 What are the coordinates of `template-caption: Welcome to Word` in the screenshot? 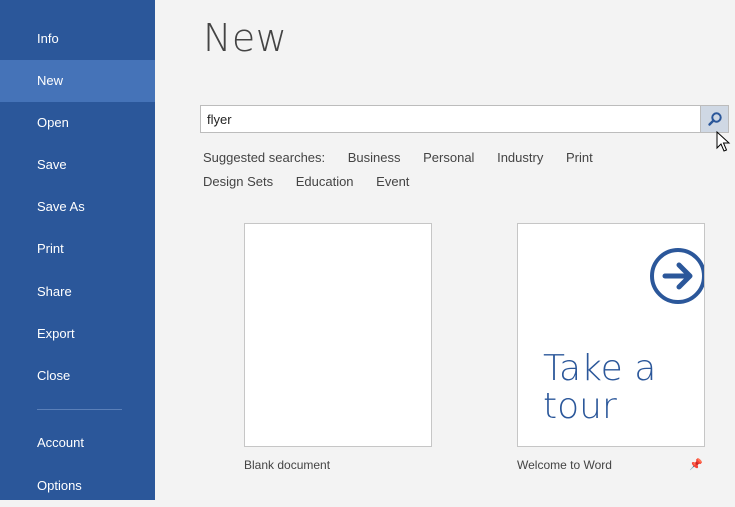 It's located at (564, 465).